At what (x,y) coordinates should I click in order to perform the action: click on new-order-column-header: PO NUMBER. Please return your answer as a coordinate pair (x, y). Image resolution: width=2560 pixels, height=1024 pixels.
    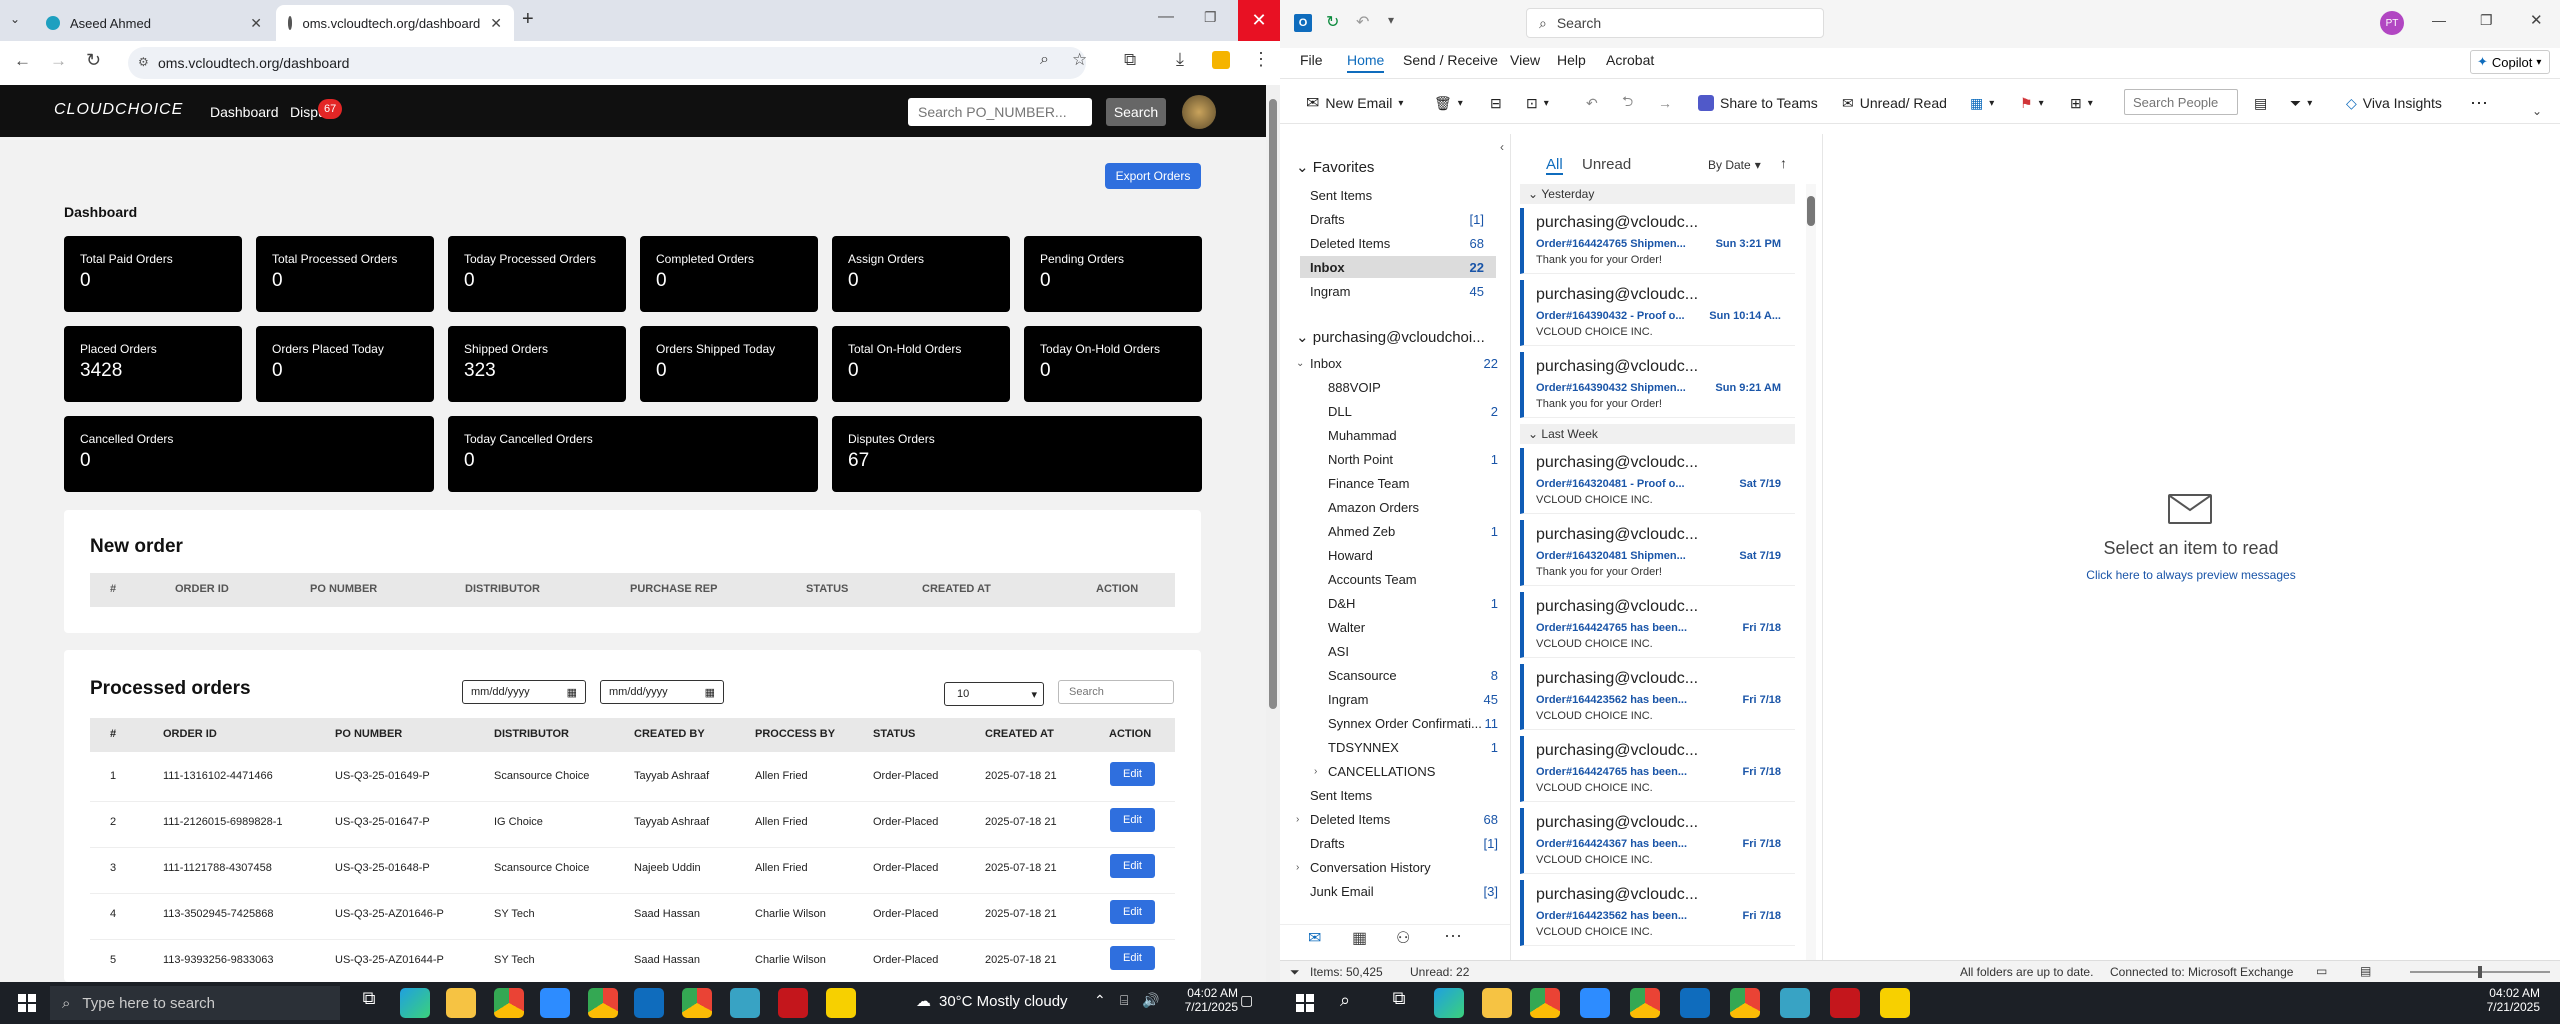
    Looking at the image, I should click on (343, 589).